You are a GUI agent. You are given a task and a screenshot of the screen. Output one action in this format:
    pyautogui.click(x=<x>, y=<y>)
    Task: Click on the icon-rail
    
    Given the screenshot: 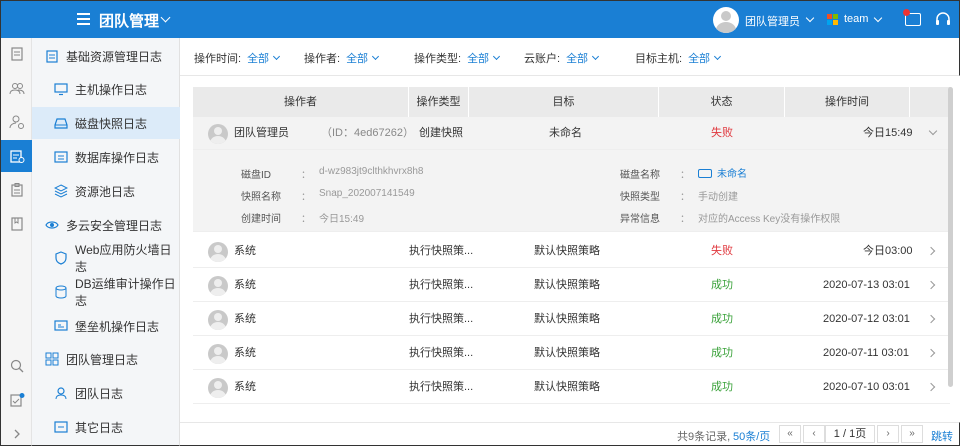 What is the action you would take?
    pyautogui.click(x=16, y=242)
    